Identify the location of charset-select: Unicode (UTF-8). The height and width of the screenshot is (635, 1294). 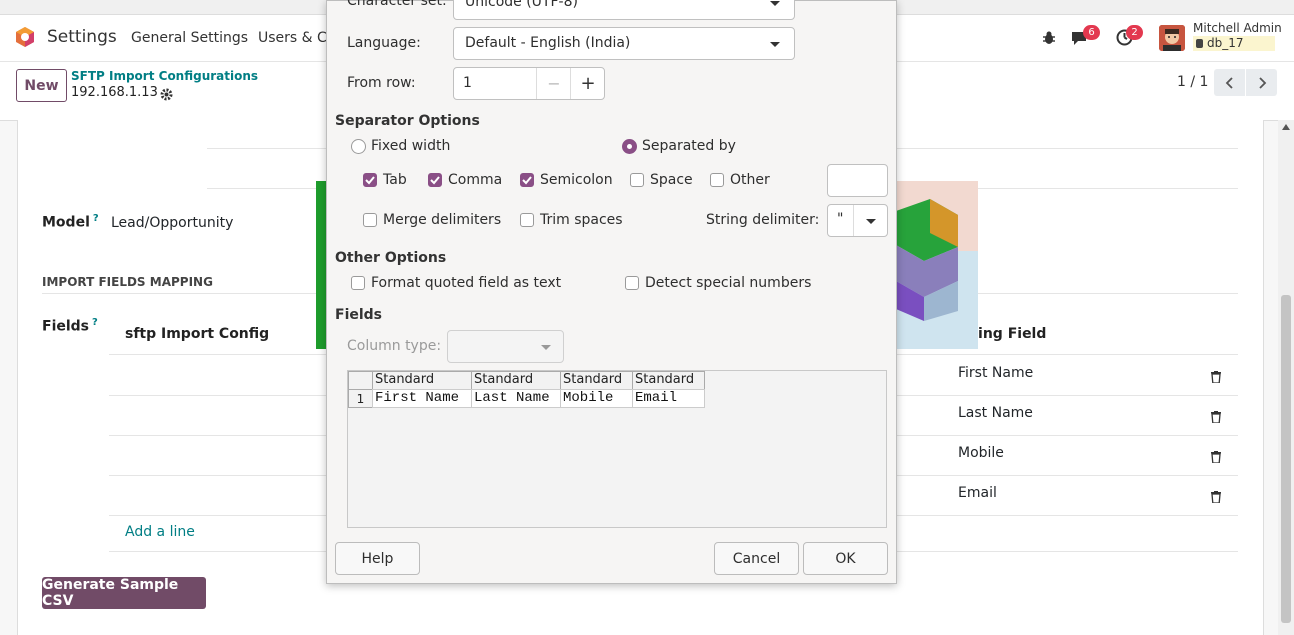
(624, 10).